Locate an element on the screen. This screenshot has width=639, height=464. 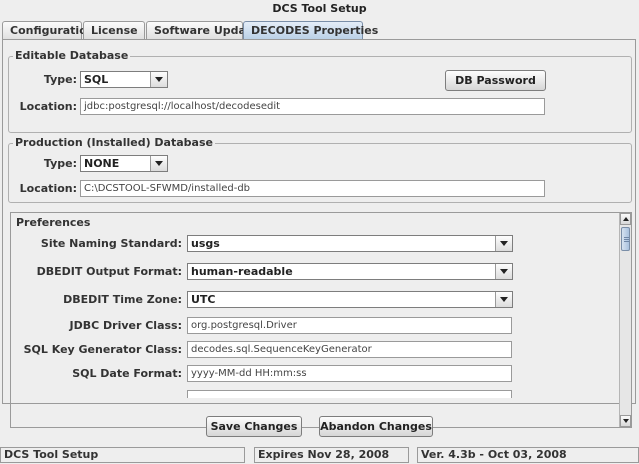
status-version: Ver. 4.3b - Oct 03, 2008 is located at coordinates (528, 455).